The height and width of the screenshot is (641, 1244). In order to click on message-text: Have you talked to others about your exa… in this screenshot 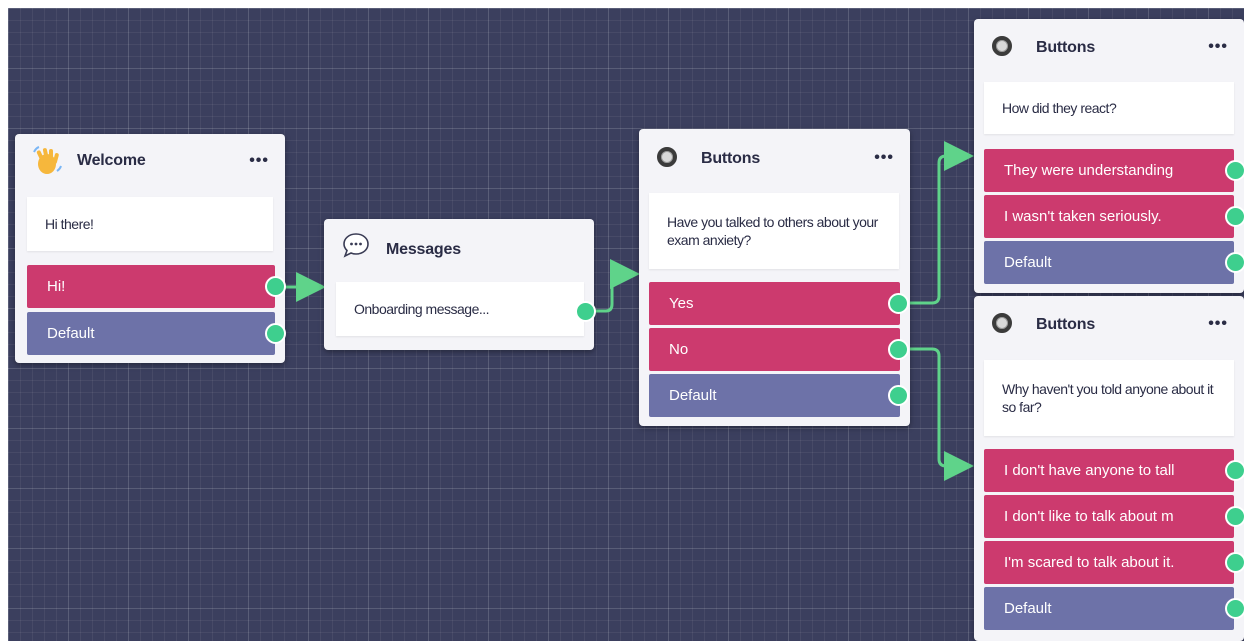, I will do `click(772, 231)`.